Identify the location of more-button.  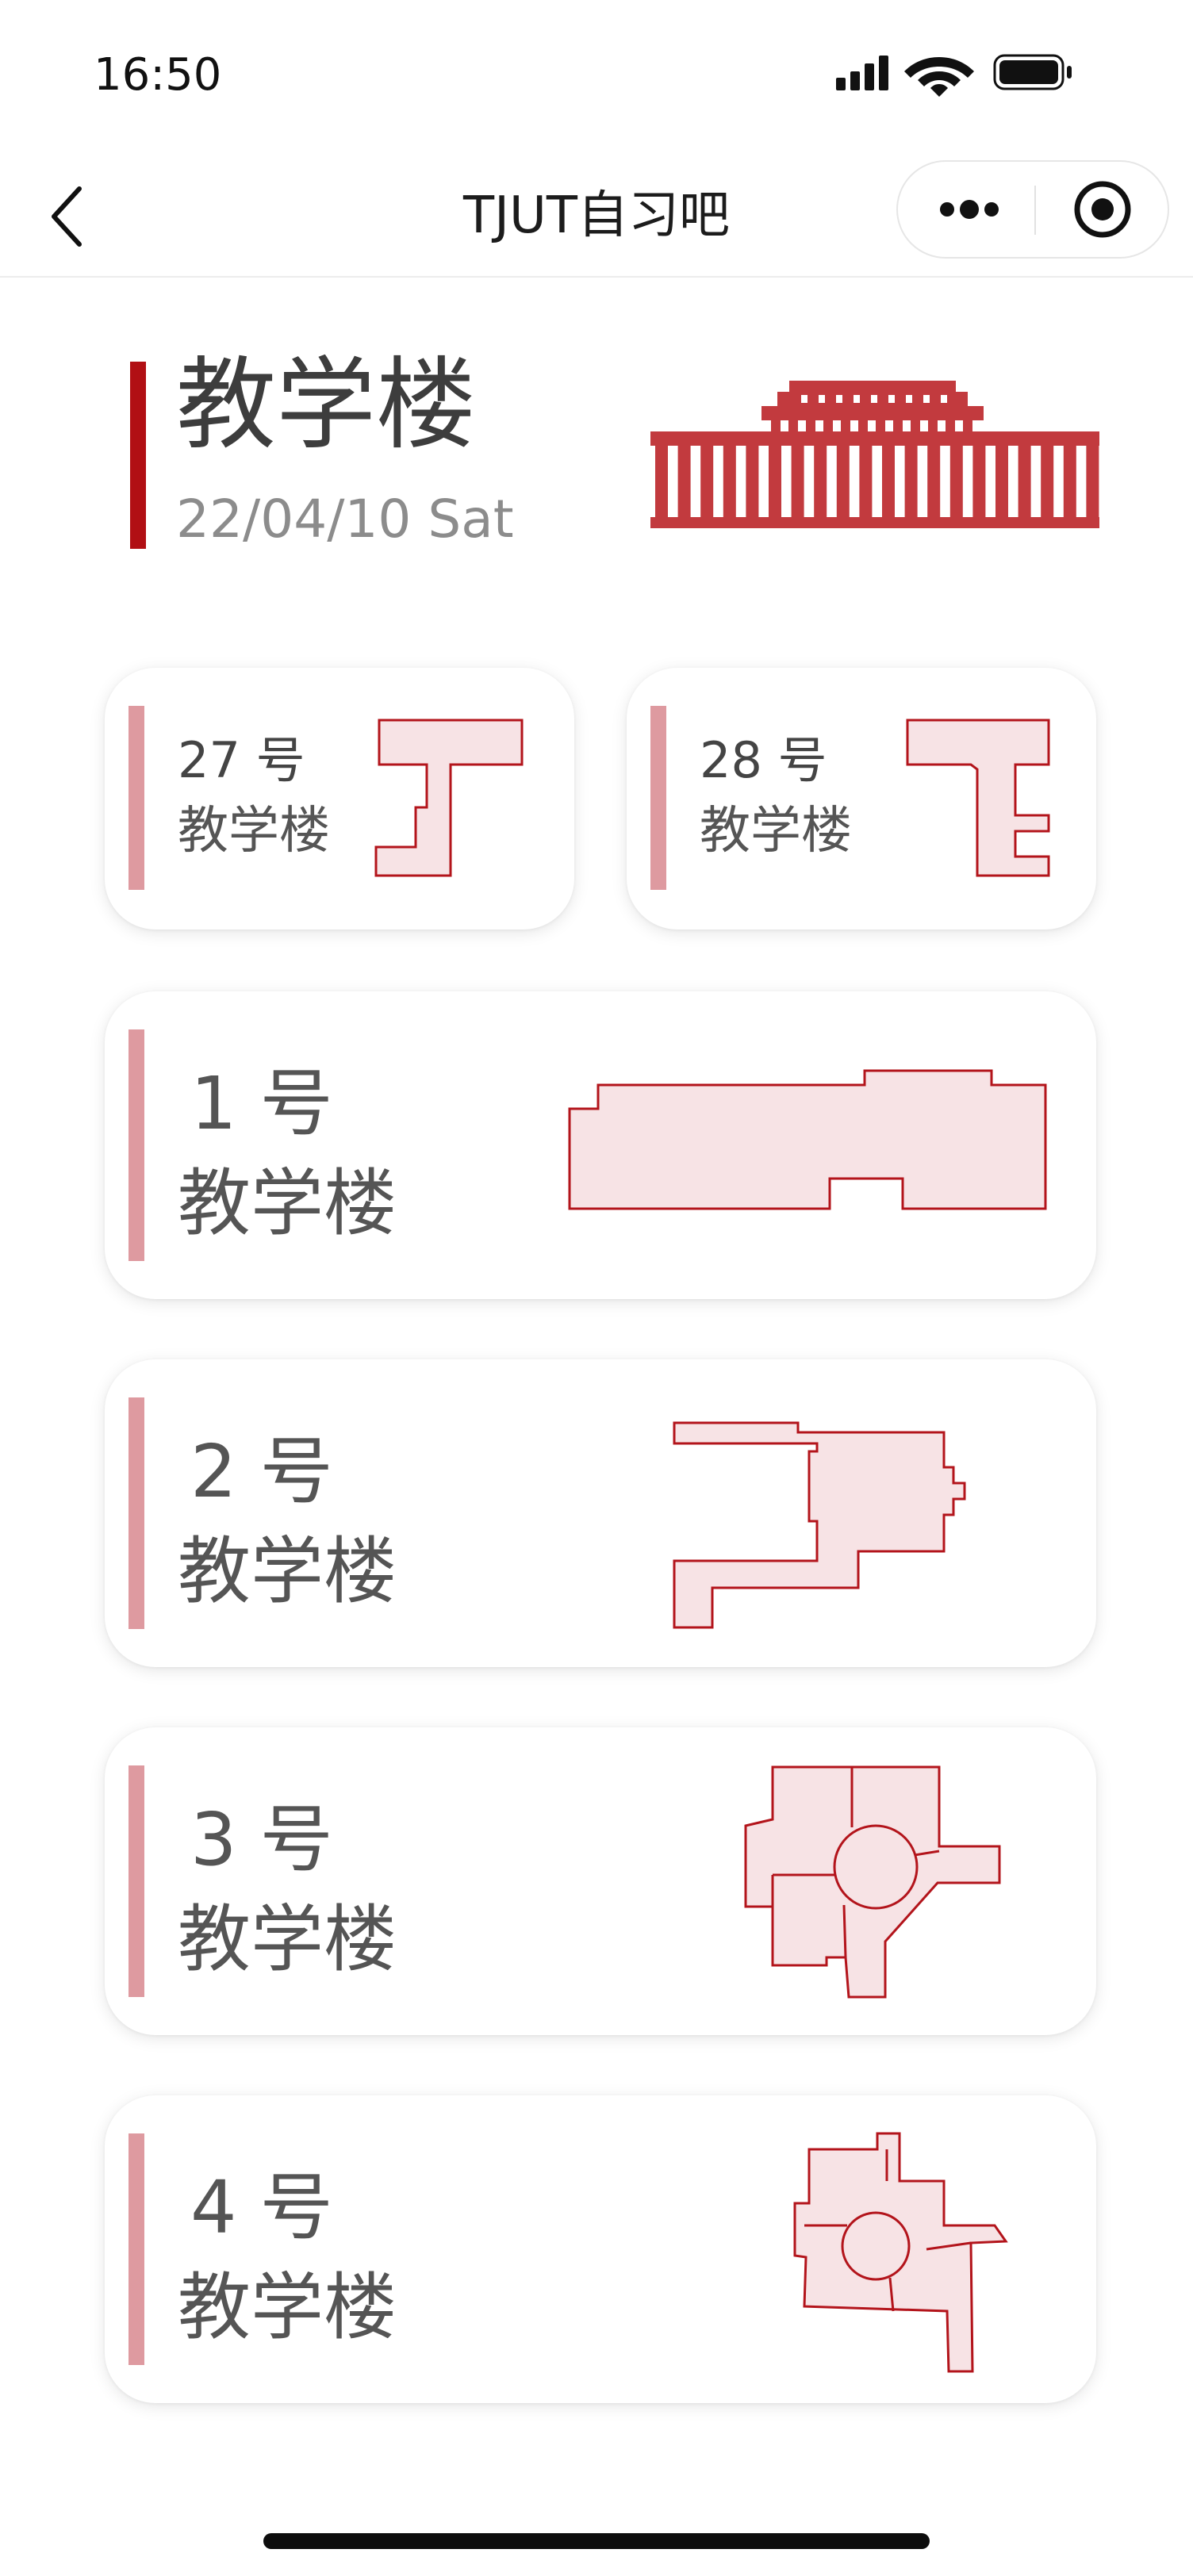
(966, 210).